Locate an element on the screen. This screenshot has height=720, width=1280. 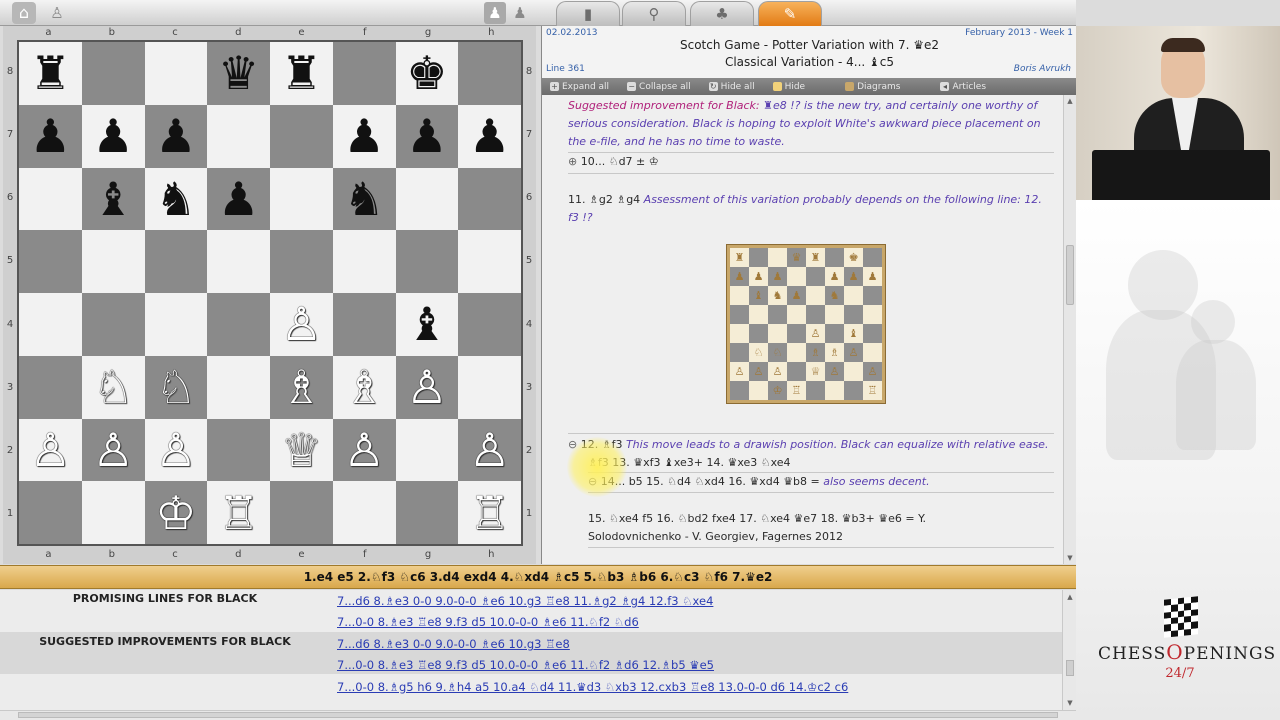
square-e3: ♗ is located at coordinates (301, 387).